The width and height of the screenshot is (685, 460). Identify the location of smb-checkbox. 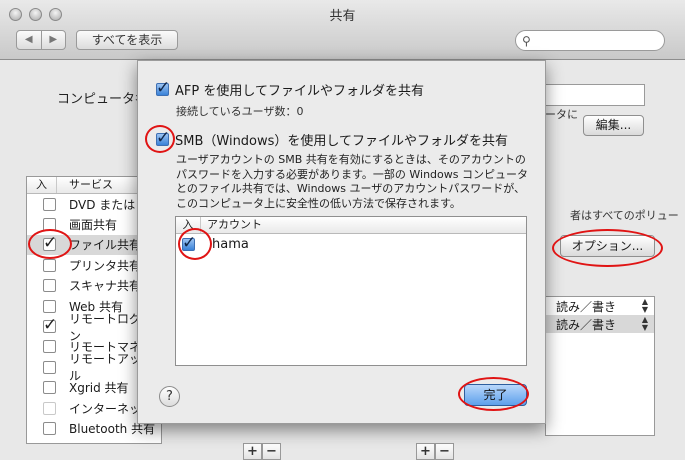
(163, 138).